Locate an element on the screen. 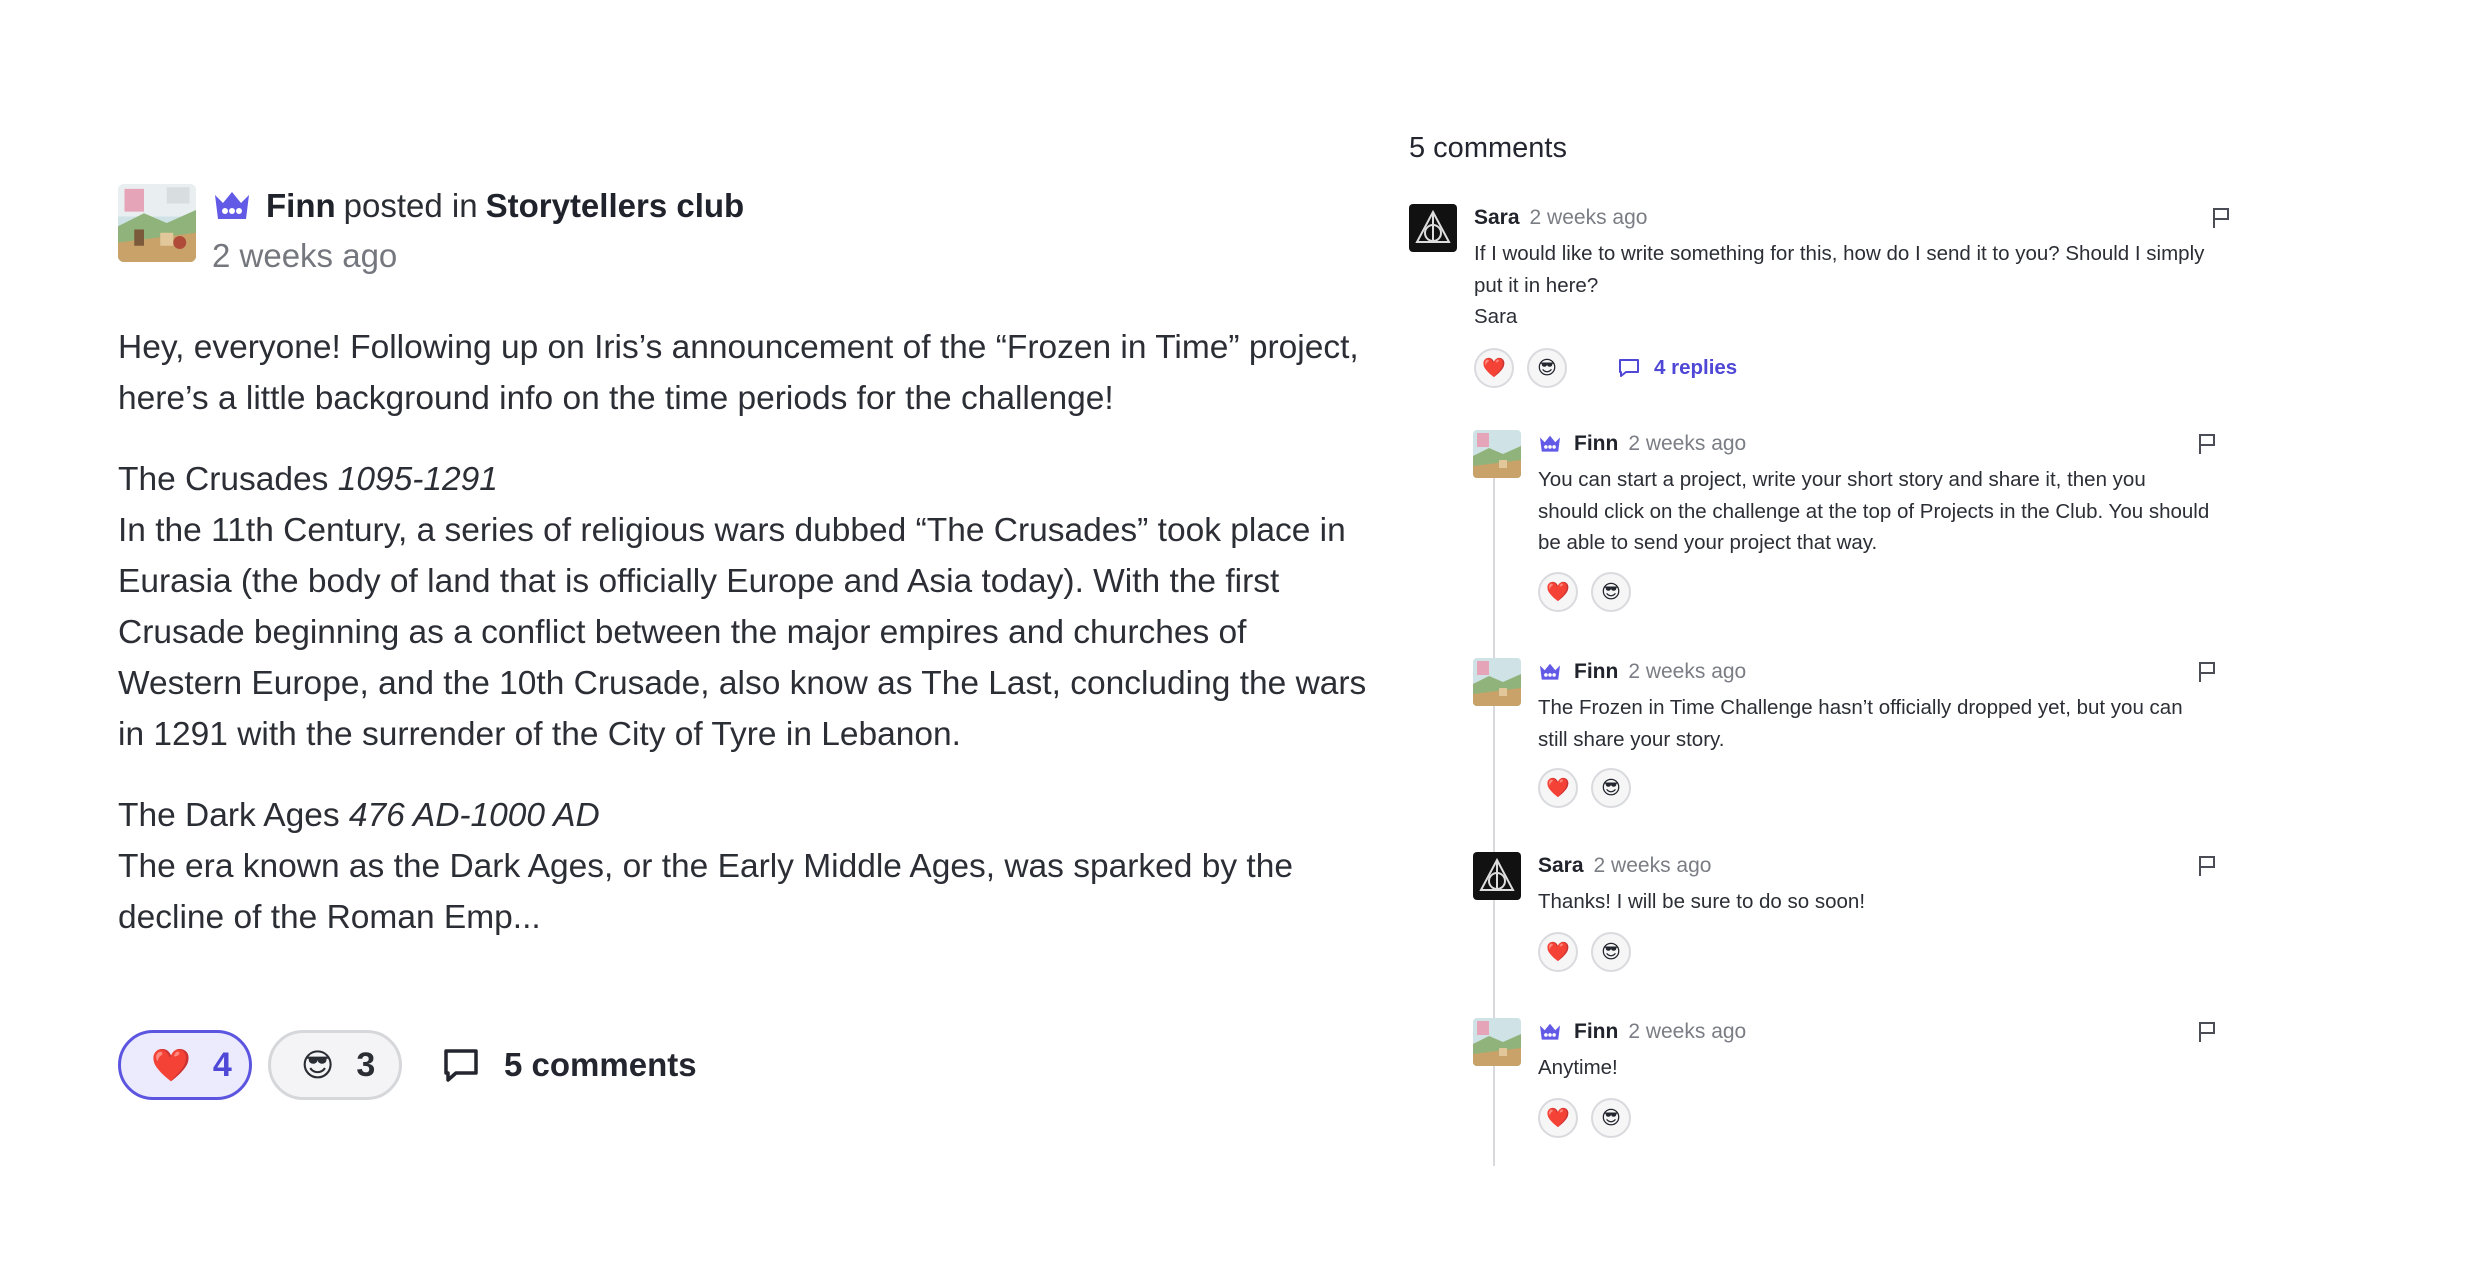 Image resolution: width=2473 pixels, height=1278 pixels. reaction-count: 4 is located at coordinates (222, 1064).